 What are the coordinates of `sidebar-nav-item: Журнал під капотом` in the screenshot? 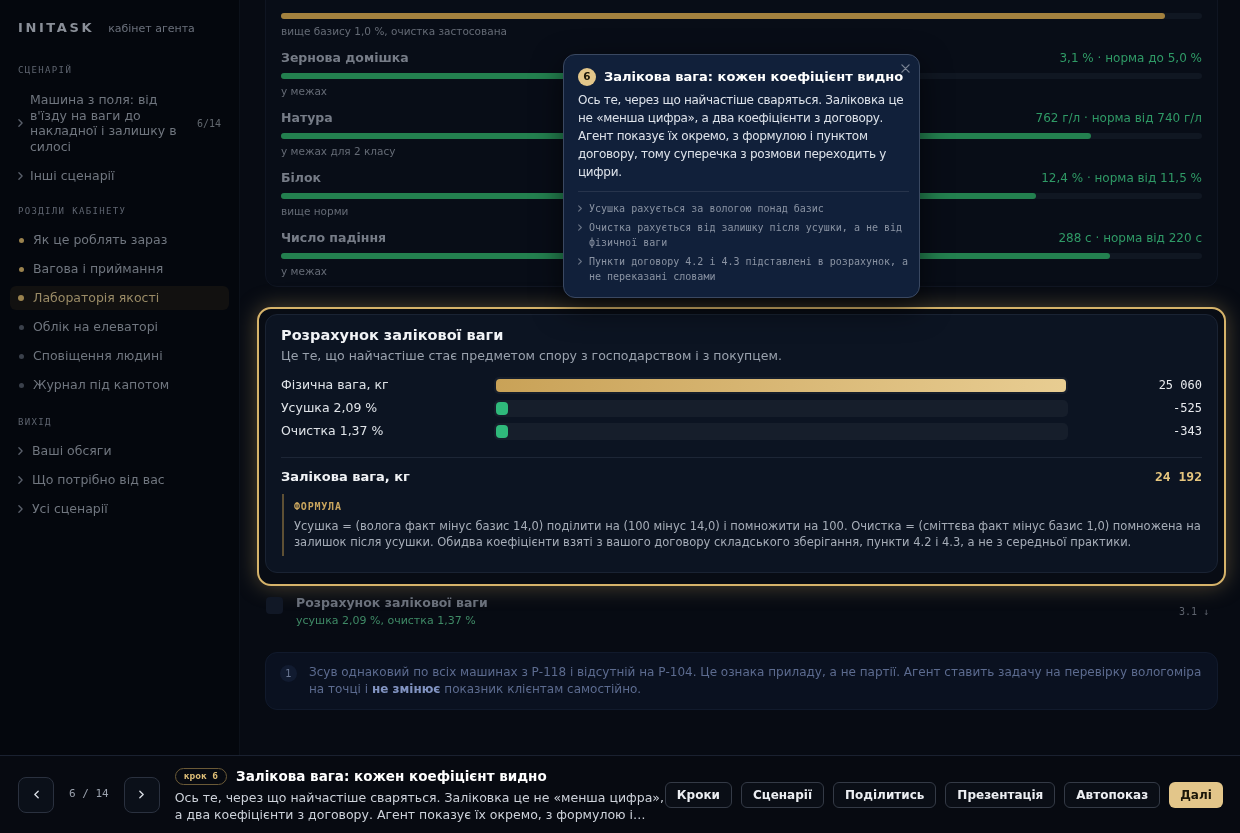 It's located at (119, 385).